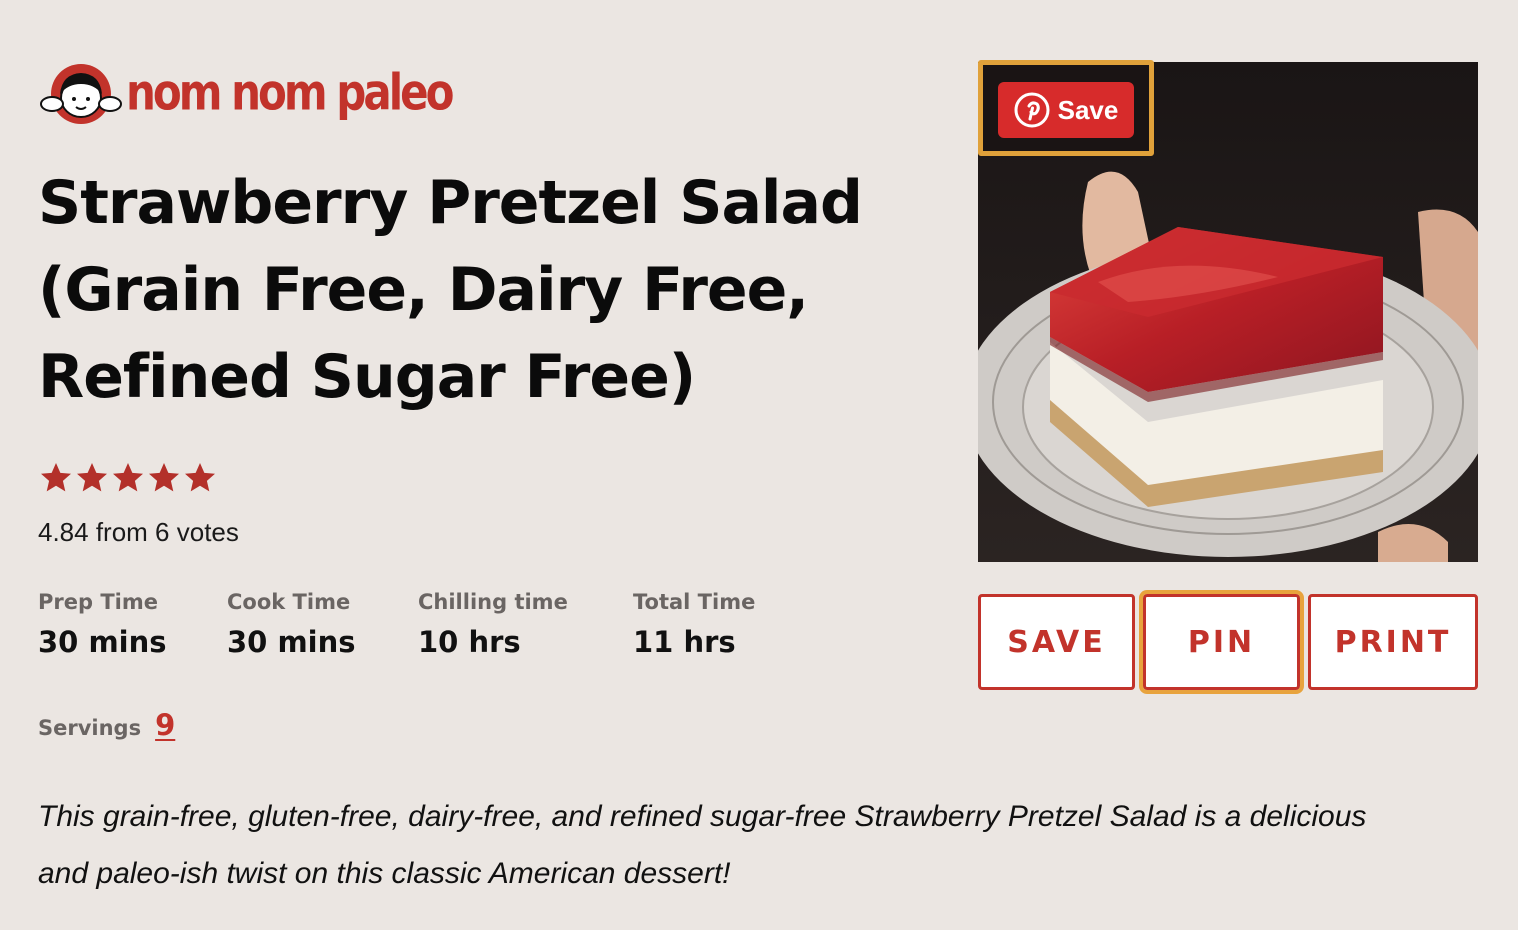 This screenshot has width=1518, height=930. Describe the element at coordinates (684, 642) in the screenshot. I see `time-value: 11 hrs` at that location.